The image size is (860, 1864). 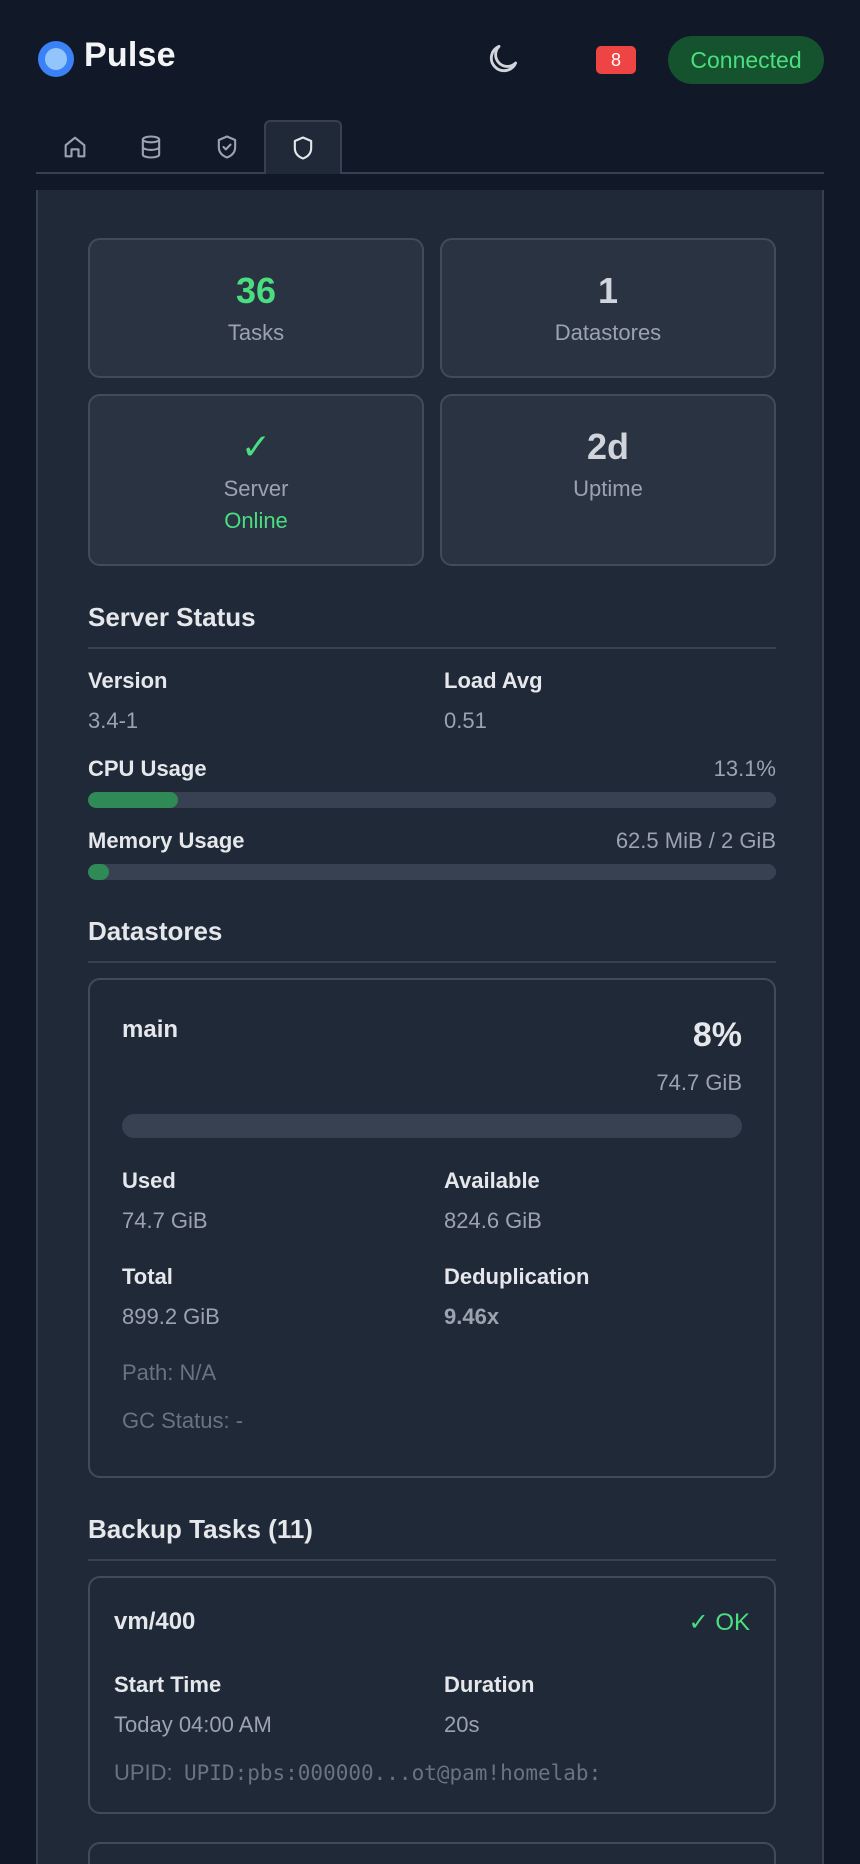 What do you see at coordinates (695, 840) in the screenshot?
I see `memory-usage-value: 62.5 MiB / 2 GiB` at bounding box center [695, 840].